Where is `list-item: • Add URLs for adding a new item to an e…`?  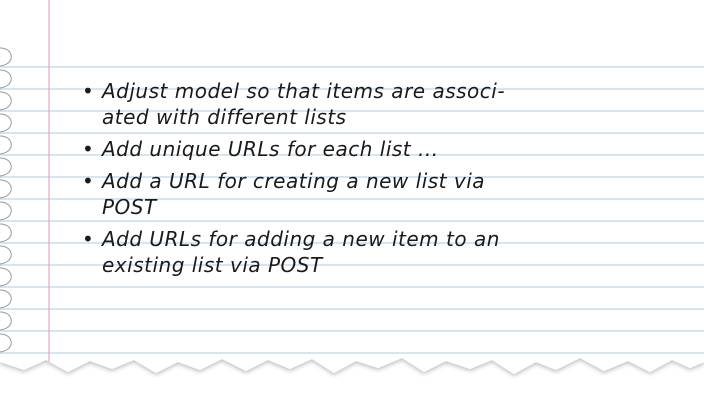
list-item: • Add URLs for adding a new item to an e… is located at coordinates (340, 252).